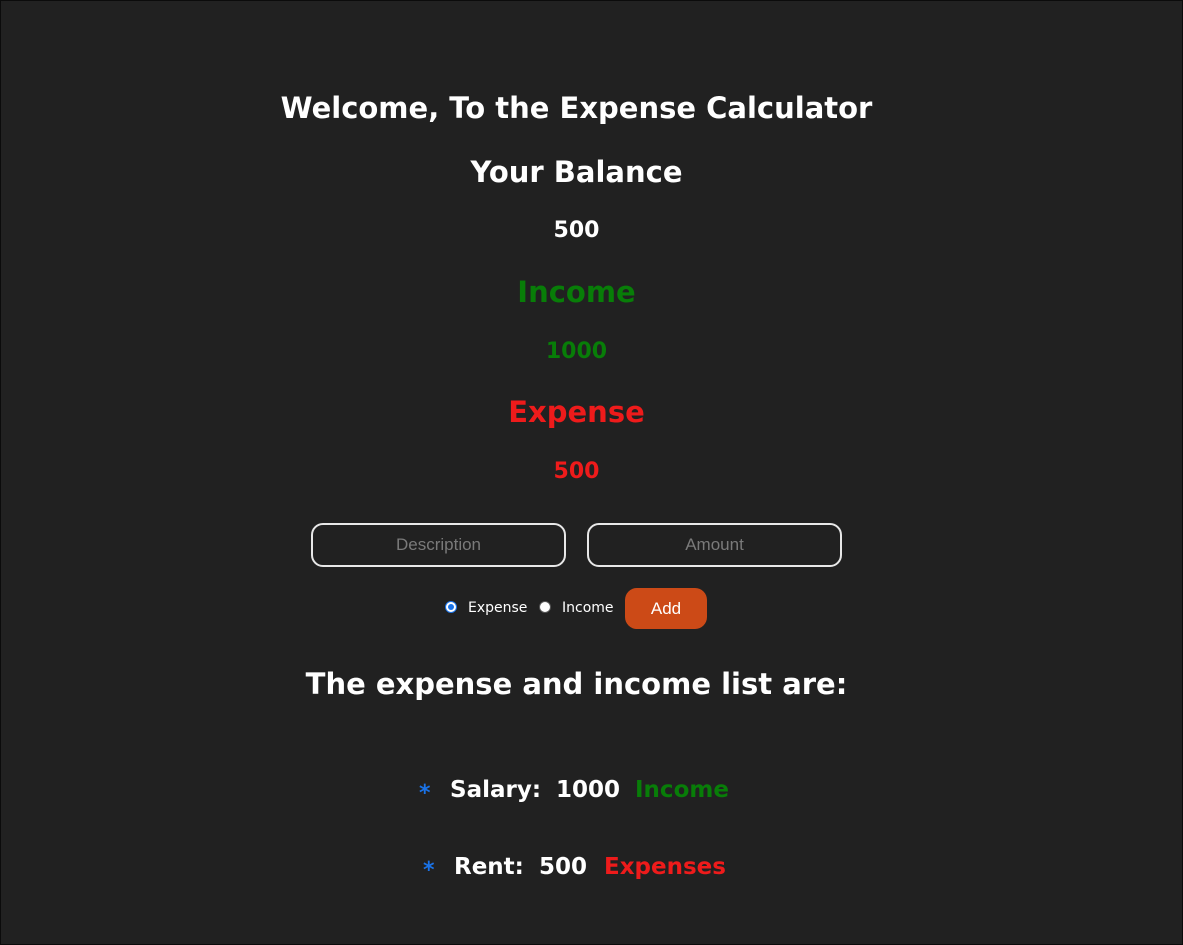 This screenshot has width=1183, height=945. Describe the element at coordinates (576, 292) in the screenshot. I see `income-heading: Income` at that location.